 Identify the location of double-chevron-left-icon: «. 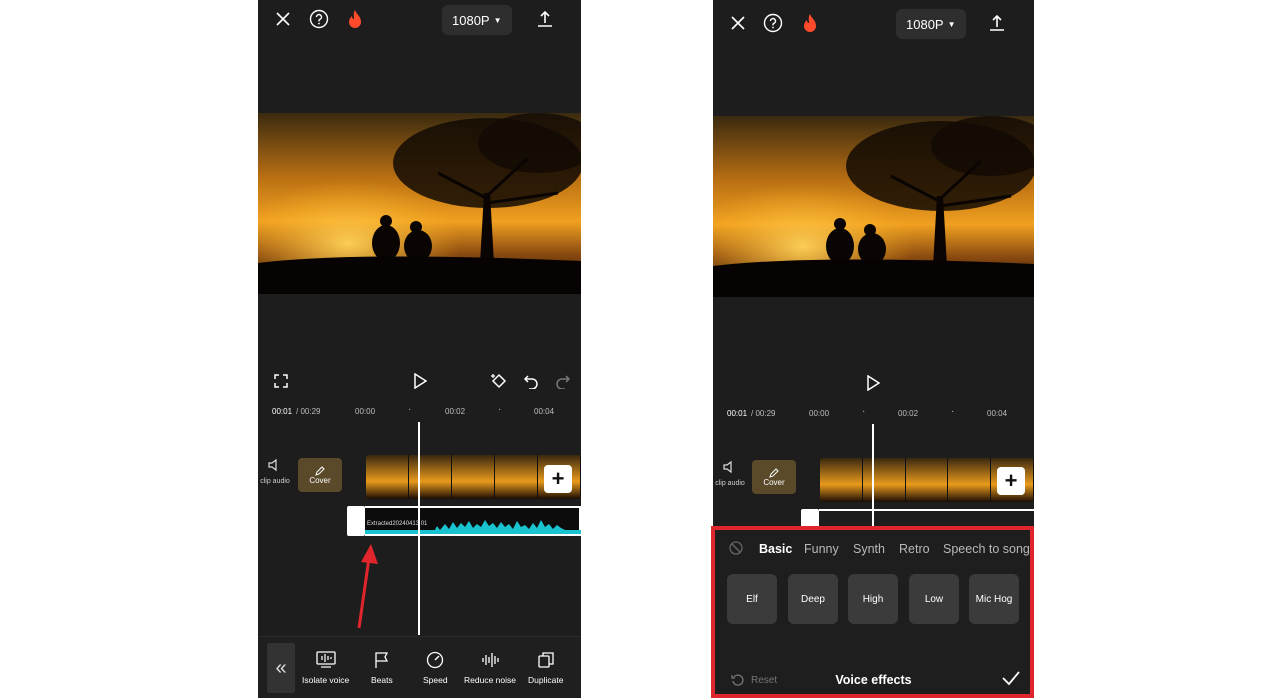
(281, 667).